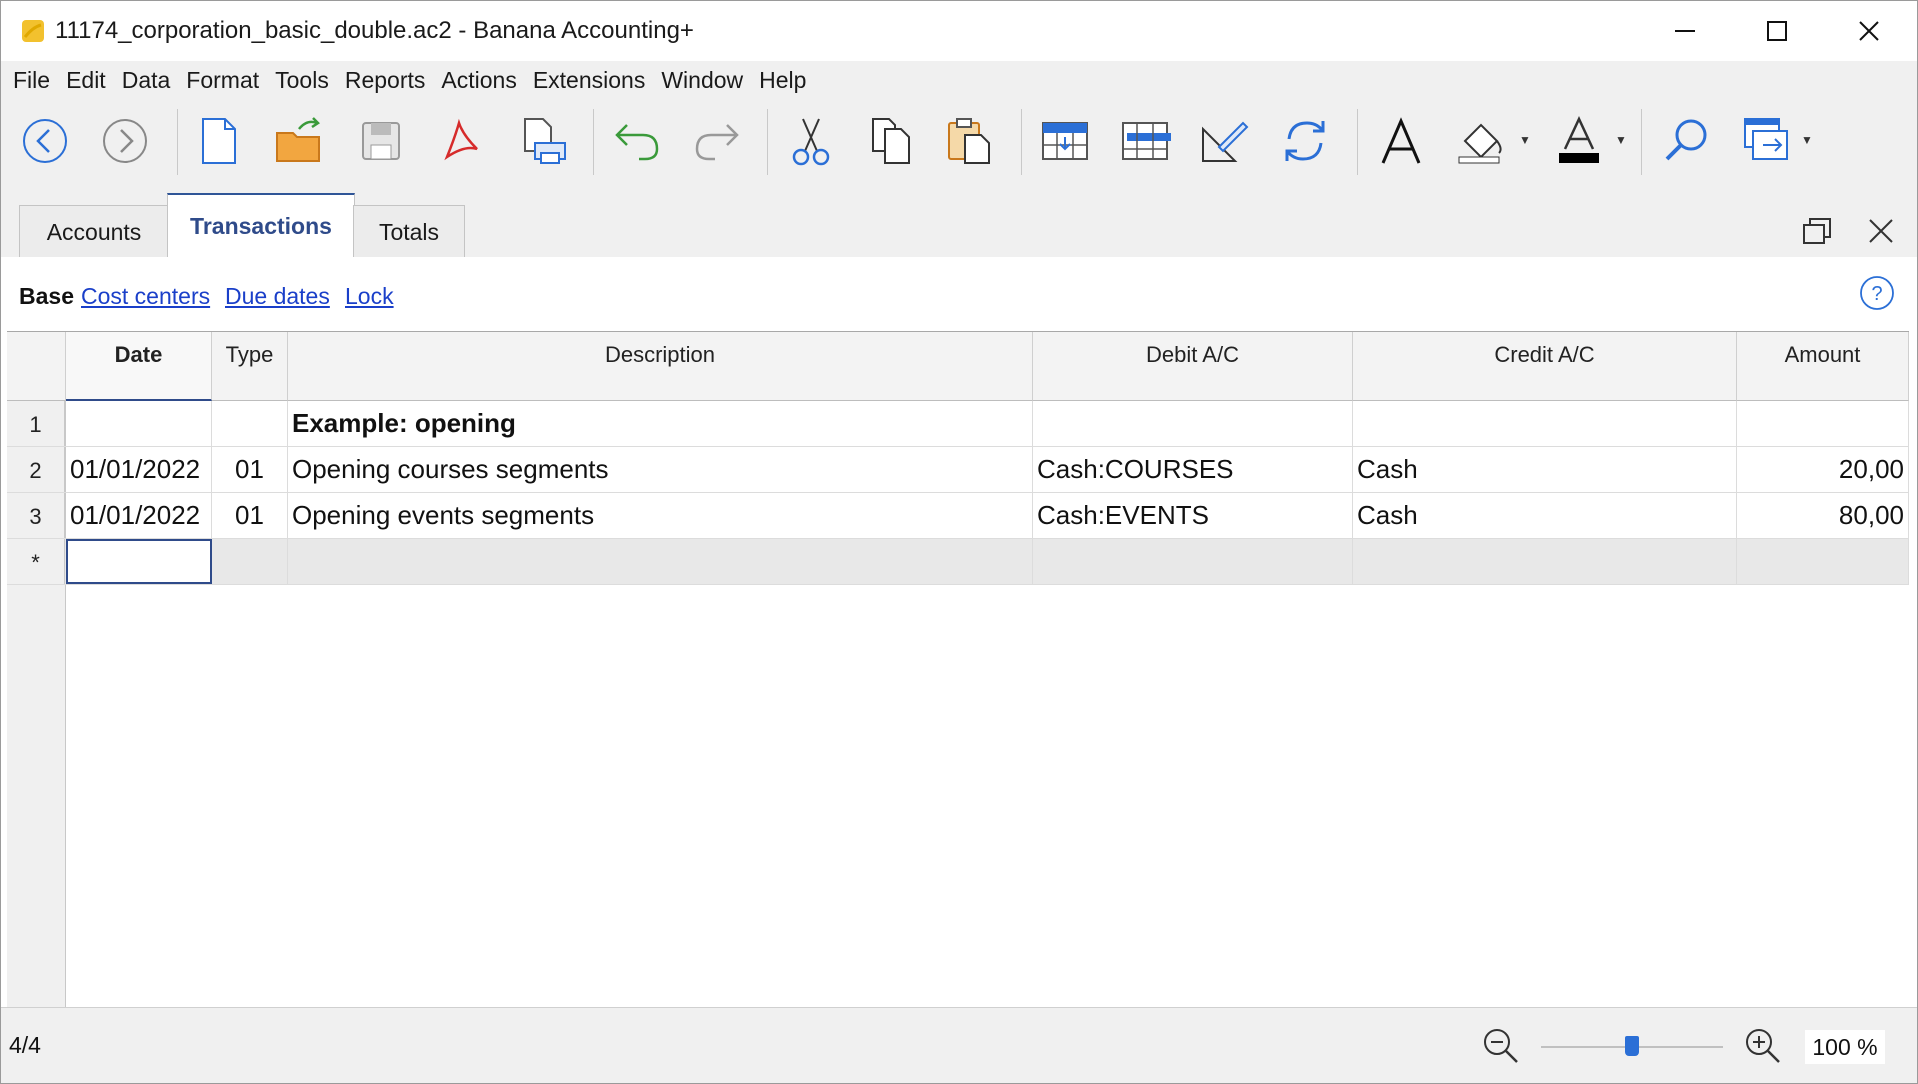  I want to click on open-file-button, so click(299, 141).